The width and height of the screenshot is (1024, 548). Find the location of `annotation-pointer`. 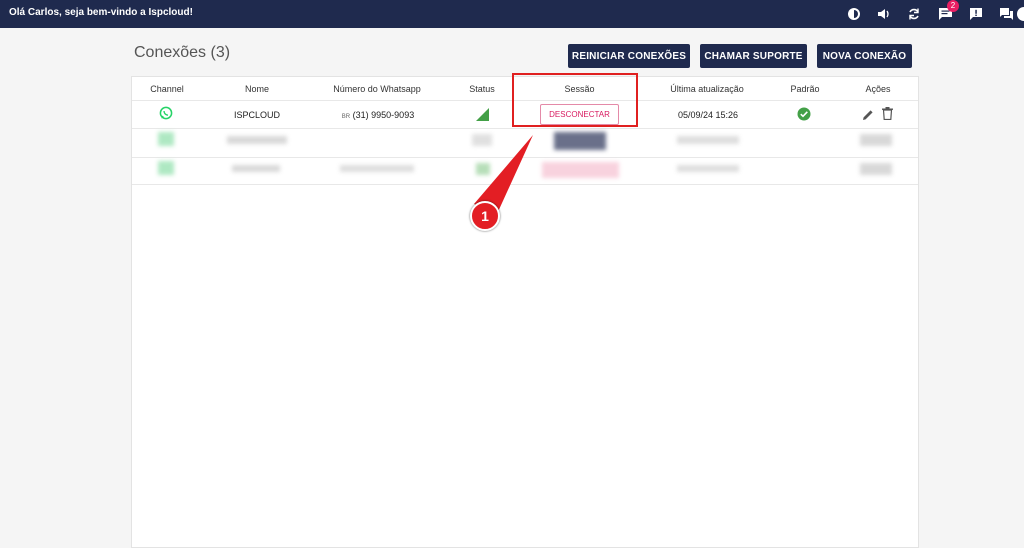

annotation-pointer is located at coordinates (503, 174).